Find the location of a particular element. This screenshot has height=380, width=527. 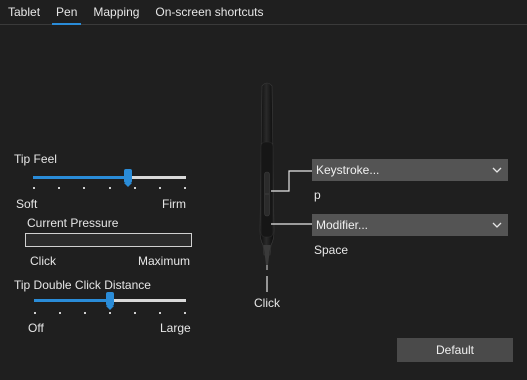

double-click-slider is located at coordinates (110, 300).